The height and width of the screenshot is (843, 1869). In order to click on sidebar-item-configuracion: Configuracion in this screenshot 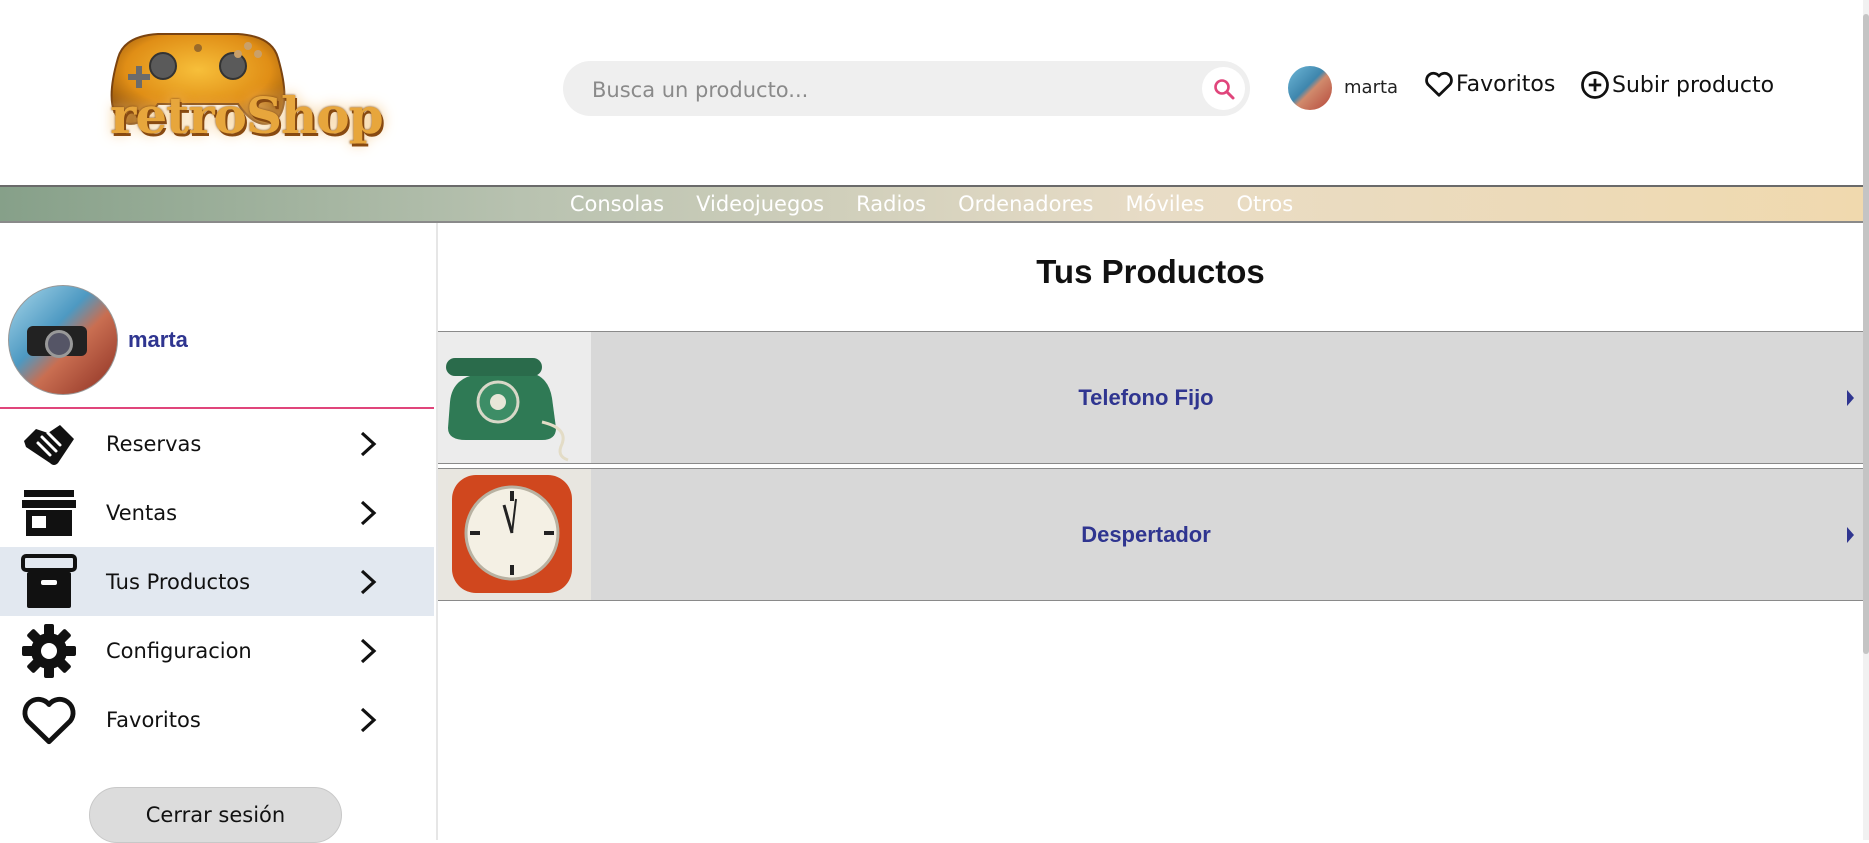, I will do `click(217, 650)`.